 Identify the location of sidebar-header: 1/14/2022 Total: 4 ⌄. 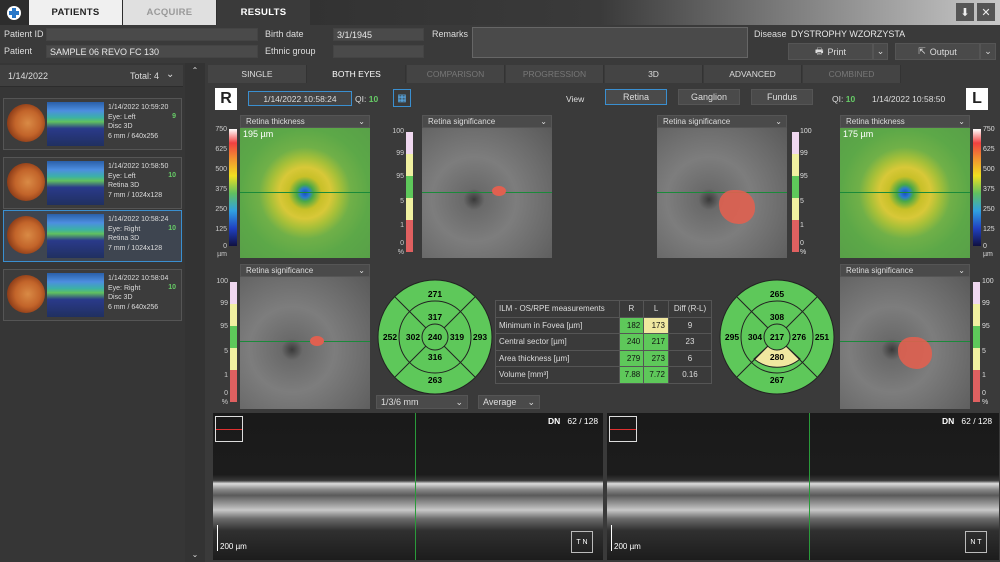
(91, 76).